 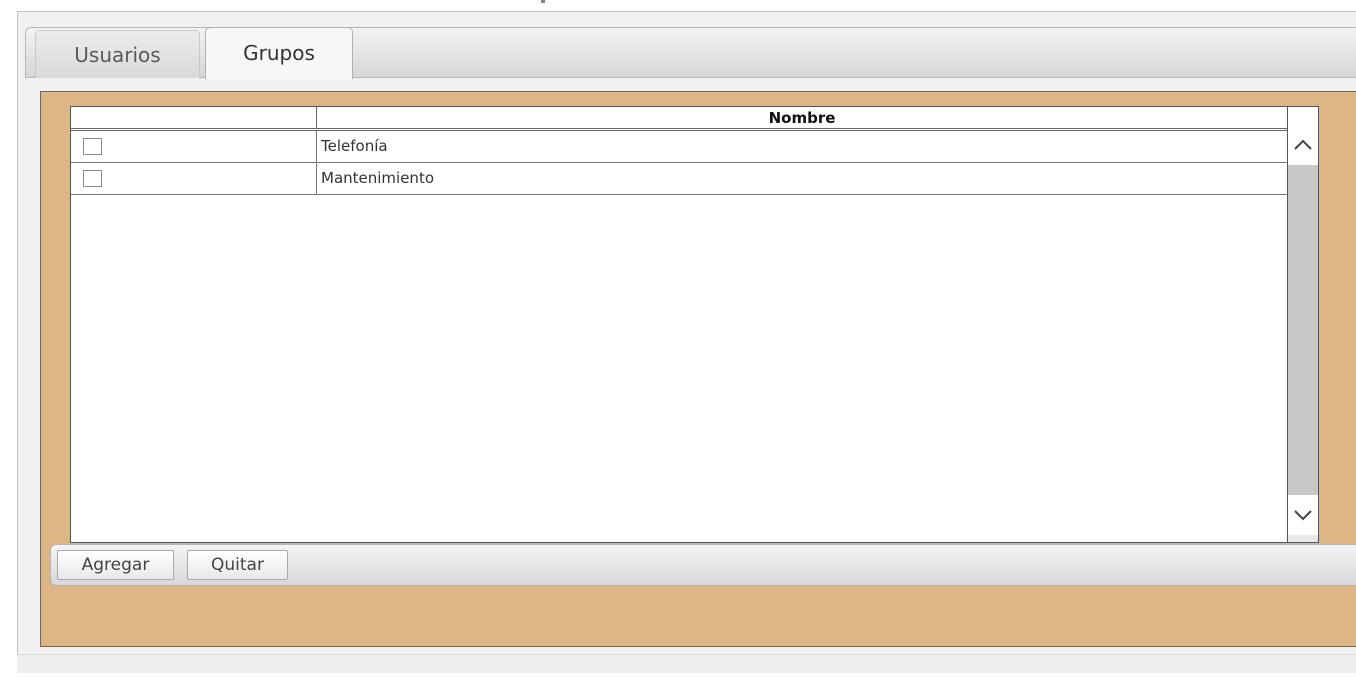 What do you see at coordinates (703, 565) in the screenshot?
I see `action-toolbar: Agregar Quitar` at bounding box center [703, 565].